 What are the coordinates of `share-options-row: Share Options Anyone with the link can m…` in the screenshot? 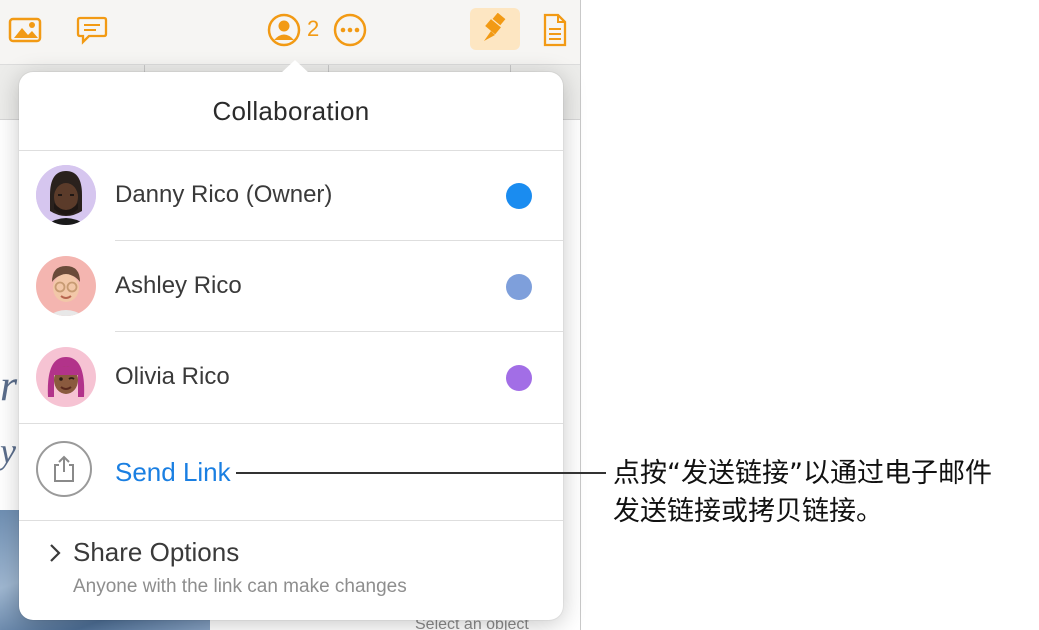 It's located at (291, 570).